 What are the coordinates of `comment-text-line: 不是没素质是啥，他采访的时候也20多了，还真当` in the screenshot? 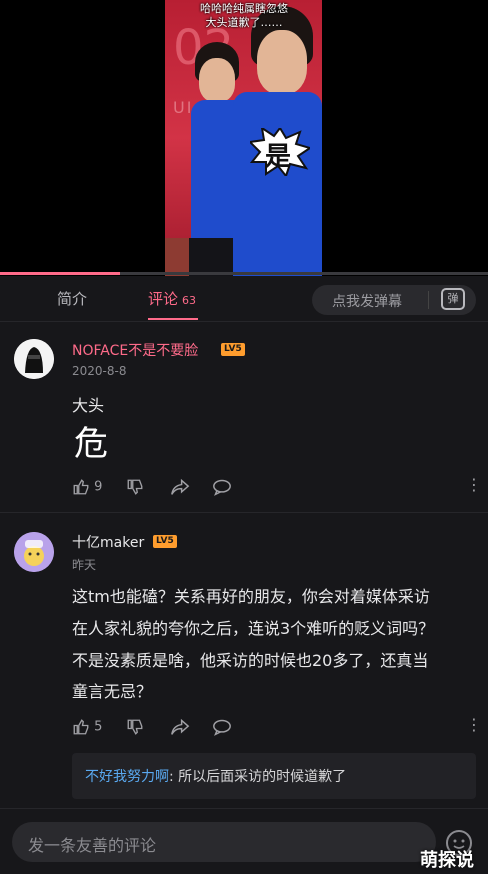 It's located at (250, 660).